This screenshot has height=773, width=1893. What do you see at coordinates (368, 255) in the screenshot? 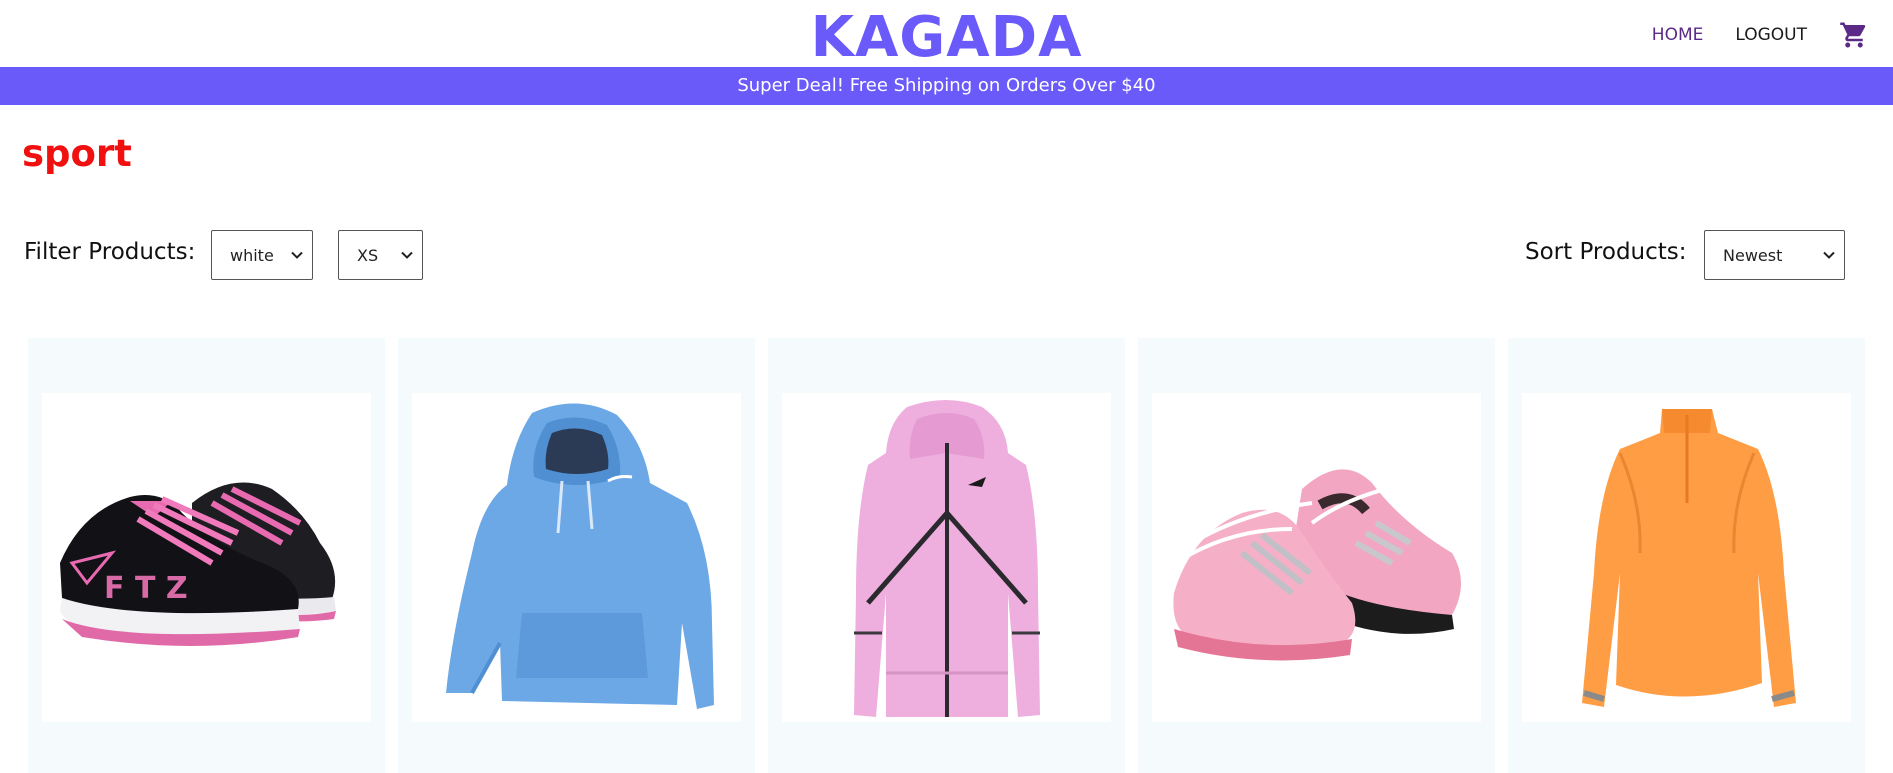
I see `size-filter-value: XS` at bounding box center [368, 255].